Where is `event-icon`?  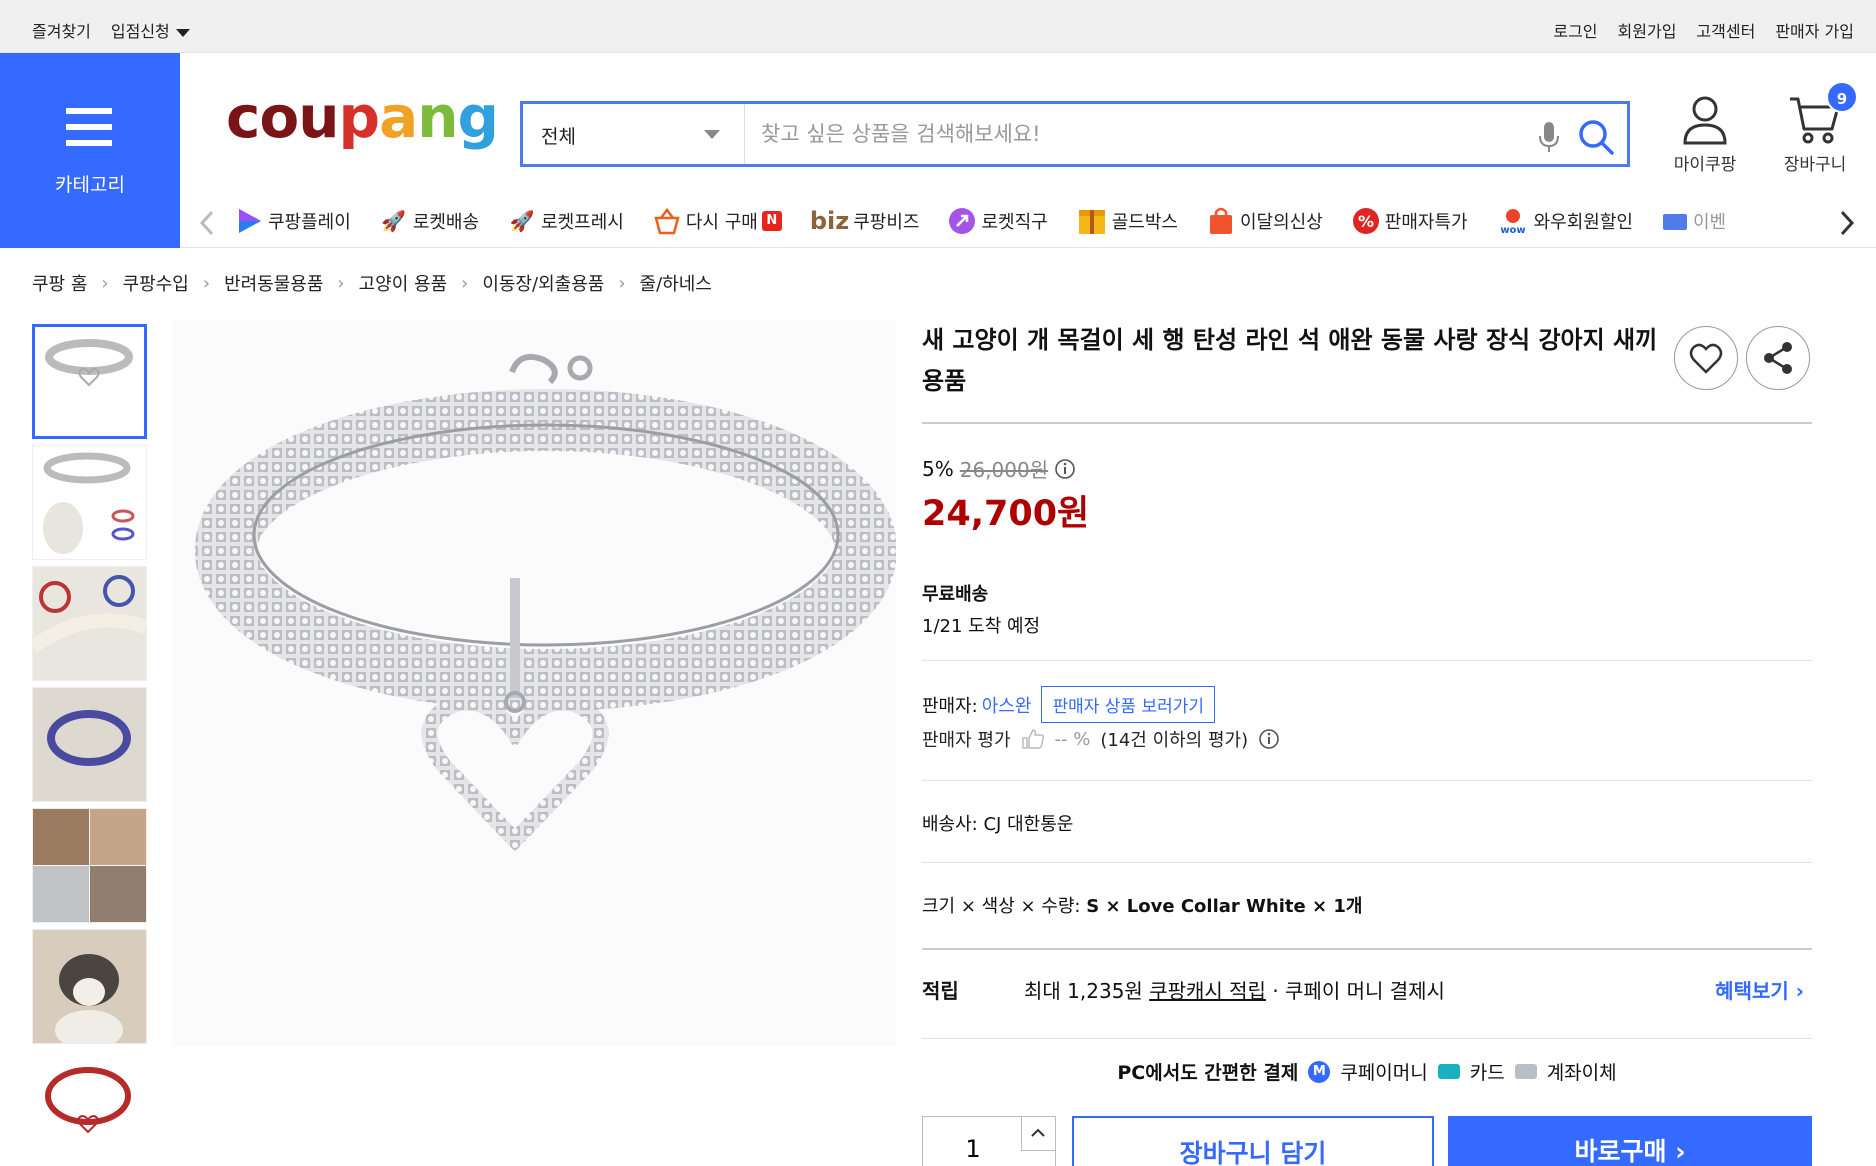
event-icon is located at coordinates (1674, 222).